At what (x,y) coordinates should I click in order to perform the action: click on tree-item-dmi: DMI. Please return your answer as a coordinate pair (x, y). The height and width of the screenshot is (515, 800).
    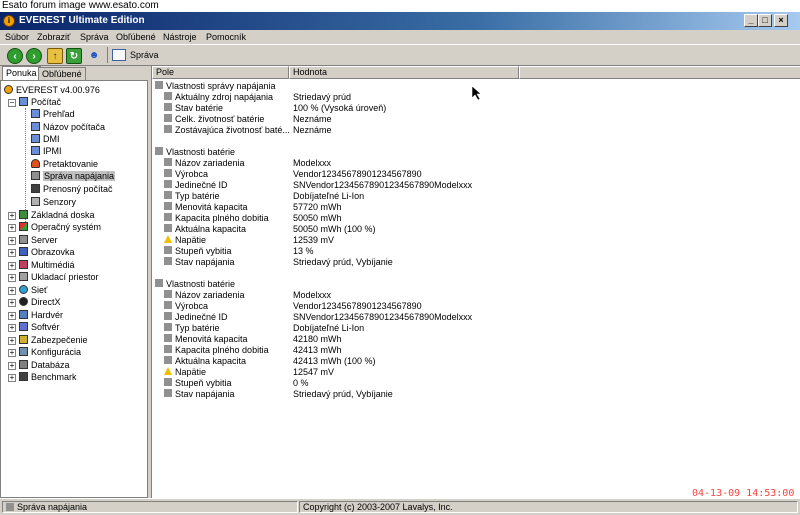
    Looking at the image, I should click on (45, 139).